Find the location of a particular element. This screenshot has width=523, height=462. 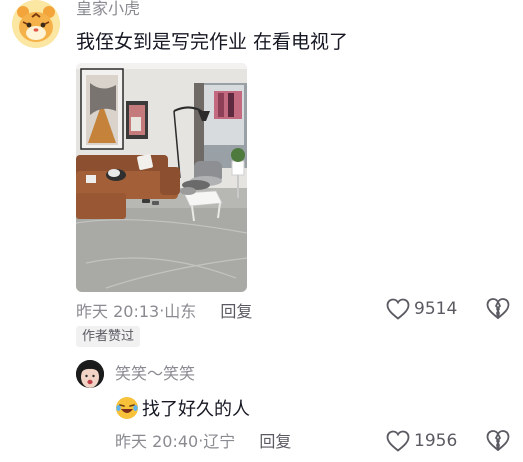

comment-location: 辽宁 is located at coordinates (219, 441).